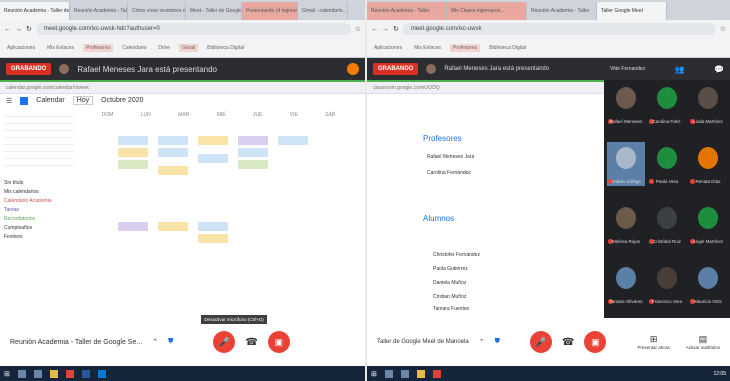  What do you see at coordinates (134, 48) in the screenshot?
I see `bookmark-item: Calendario` at bounding box center [134, 48].